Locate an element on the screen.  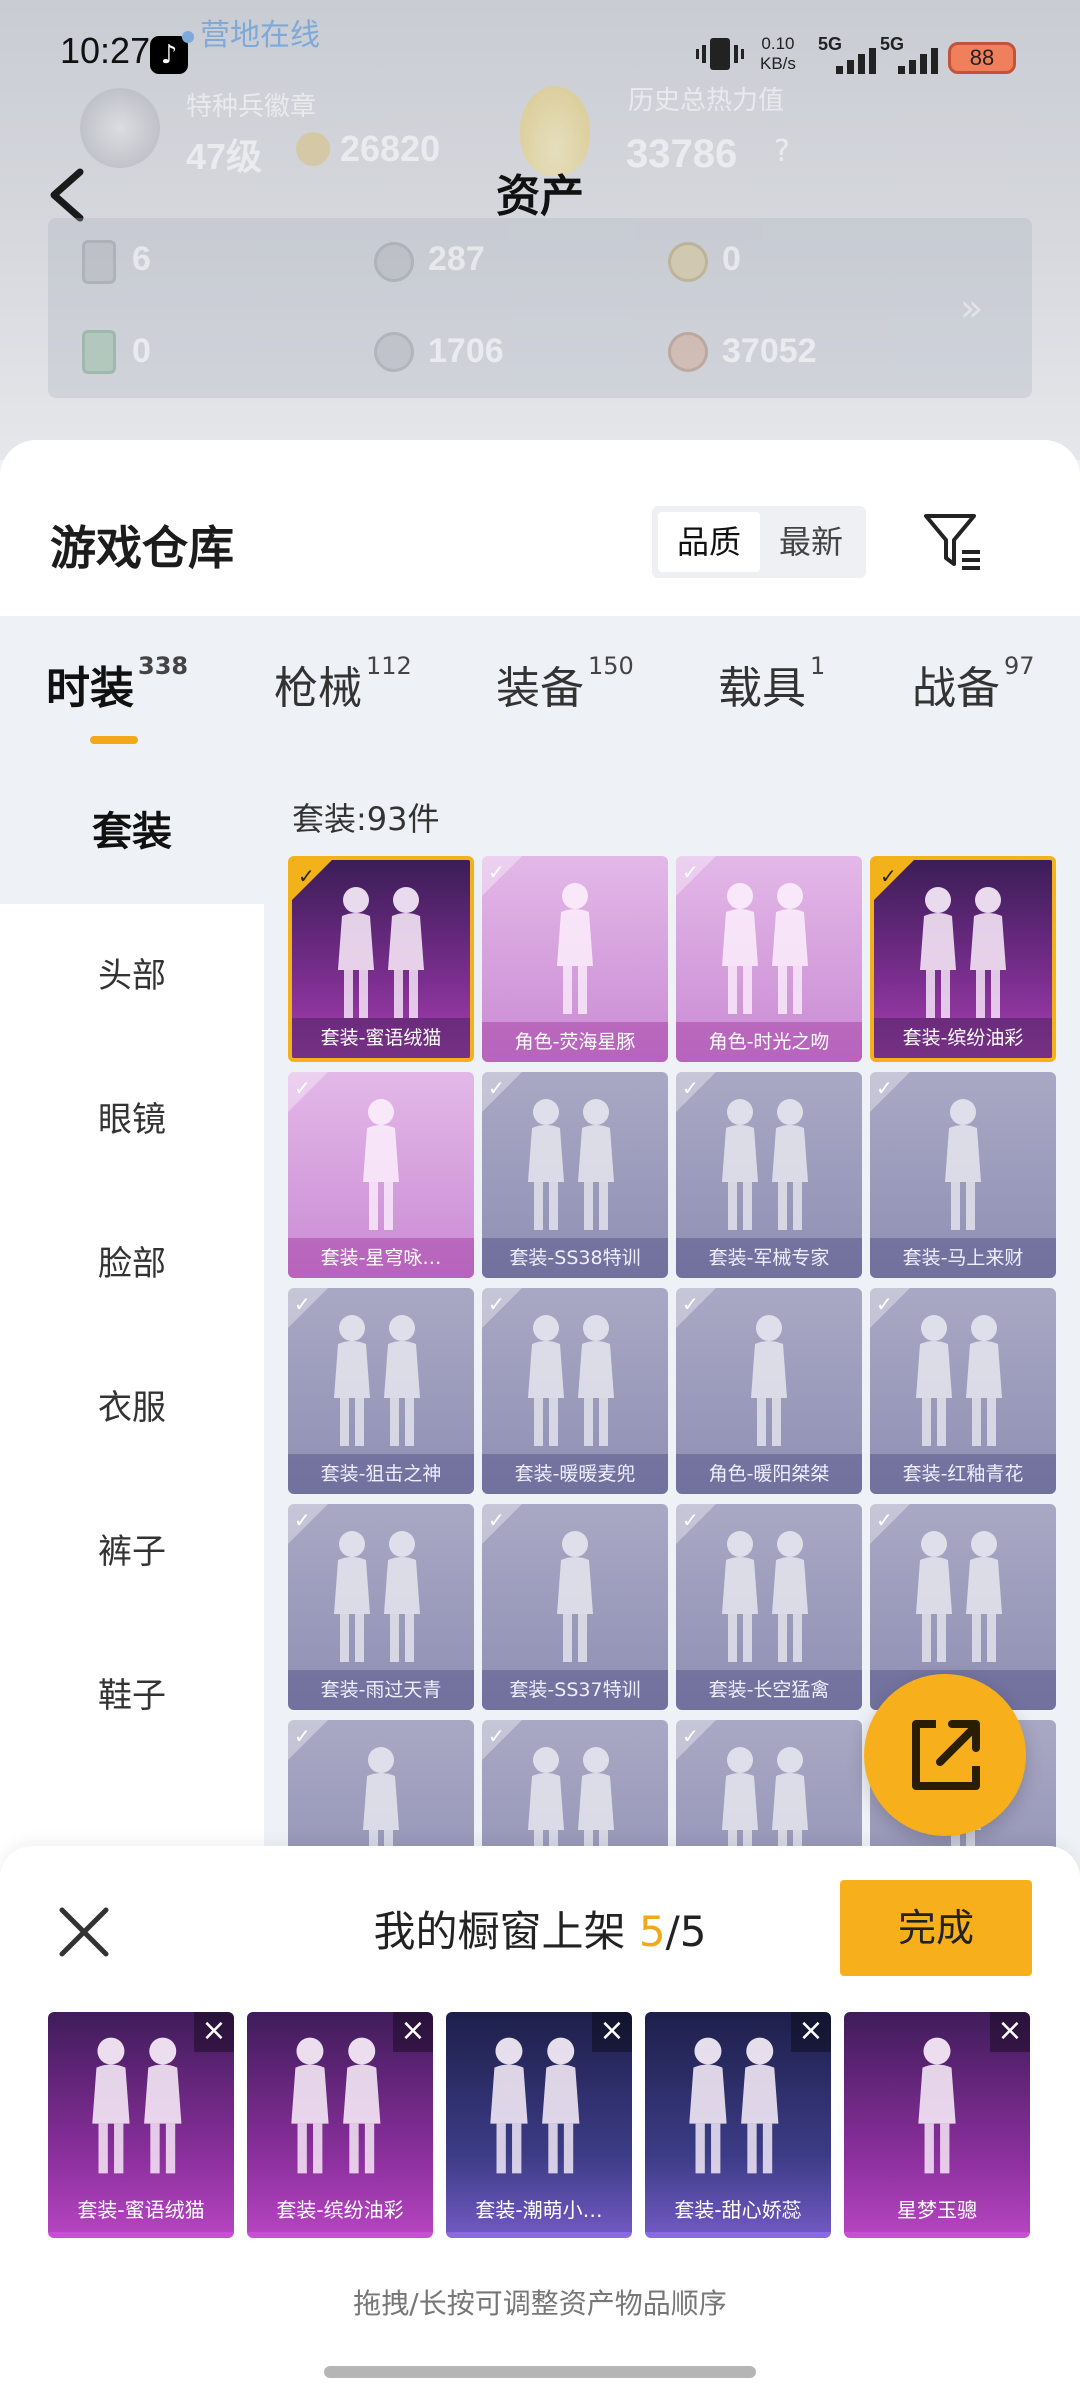
tab-count: 150 is located at coordinates (611, 666).